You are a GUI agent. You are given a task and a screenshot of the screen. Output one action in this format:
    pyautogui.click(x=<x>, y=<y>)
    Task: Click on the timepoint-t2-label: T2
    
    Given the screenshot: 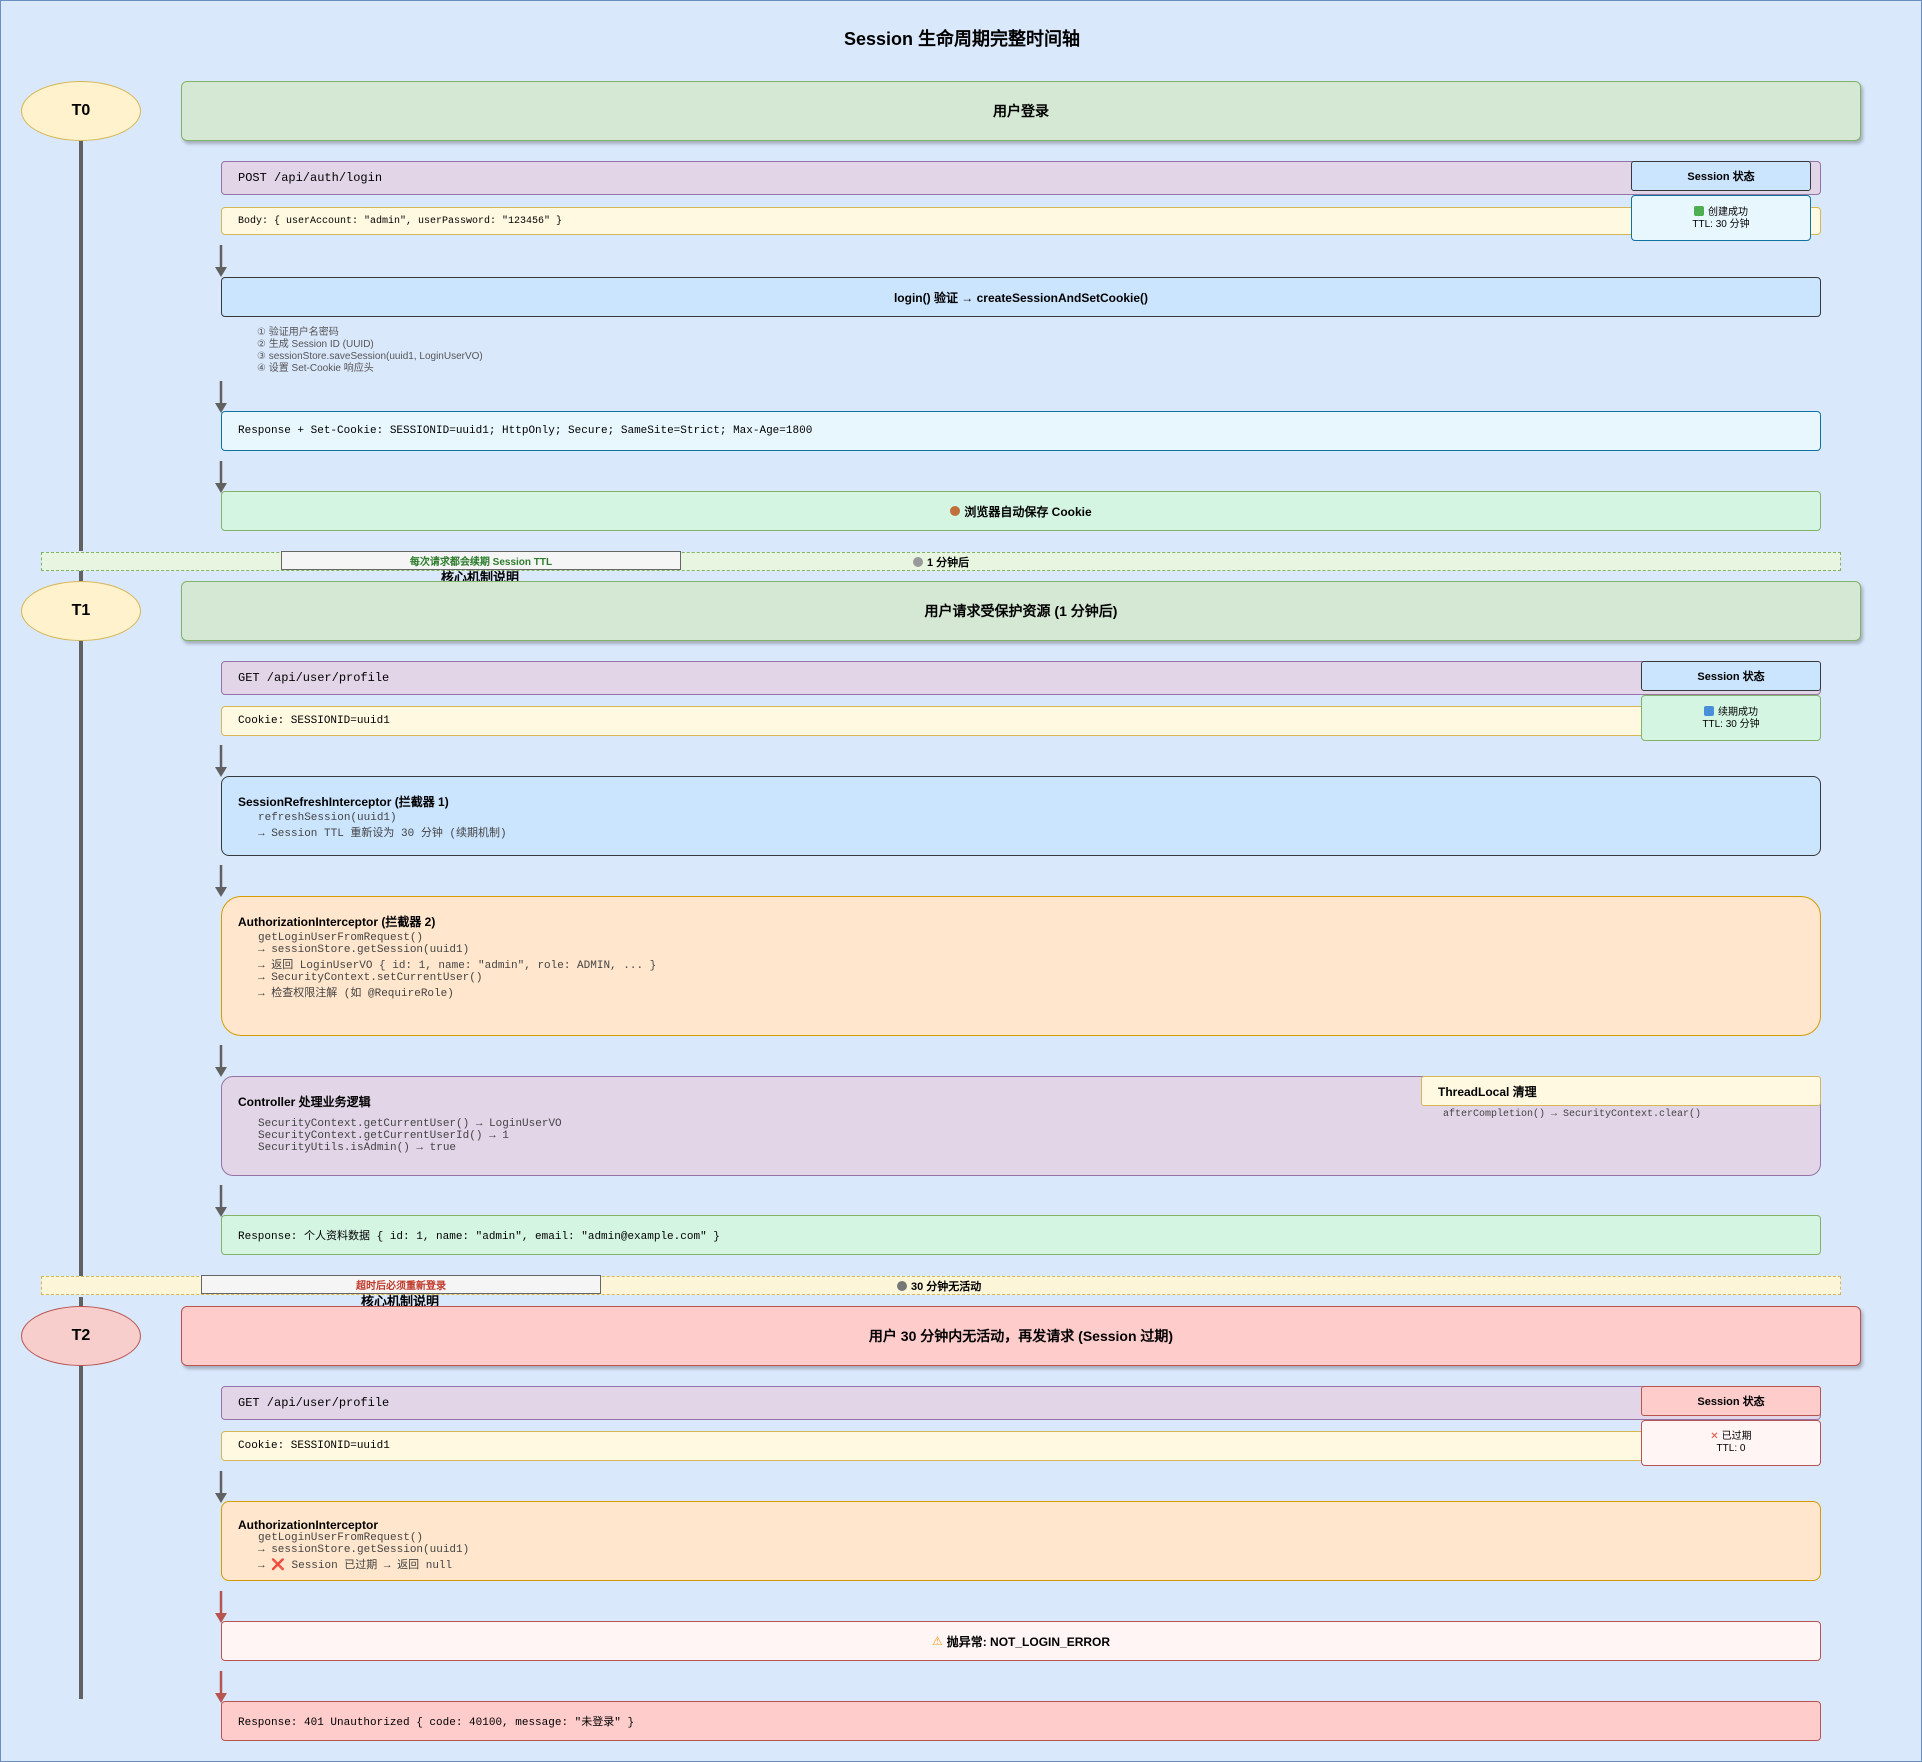 What is the action you would take?
    pyautogui.click(x=81, y=1335)
    